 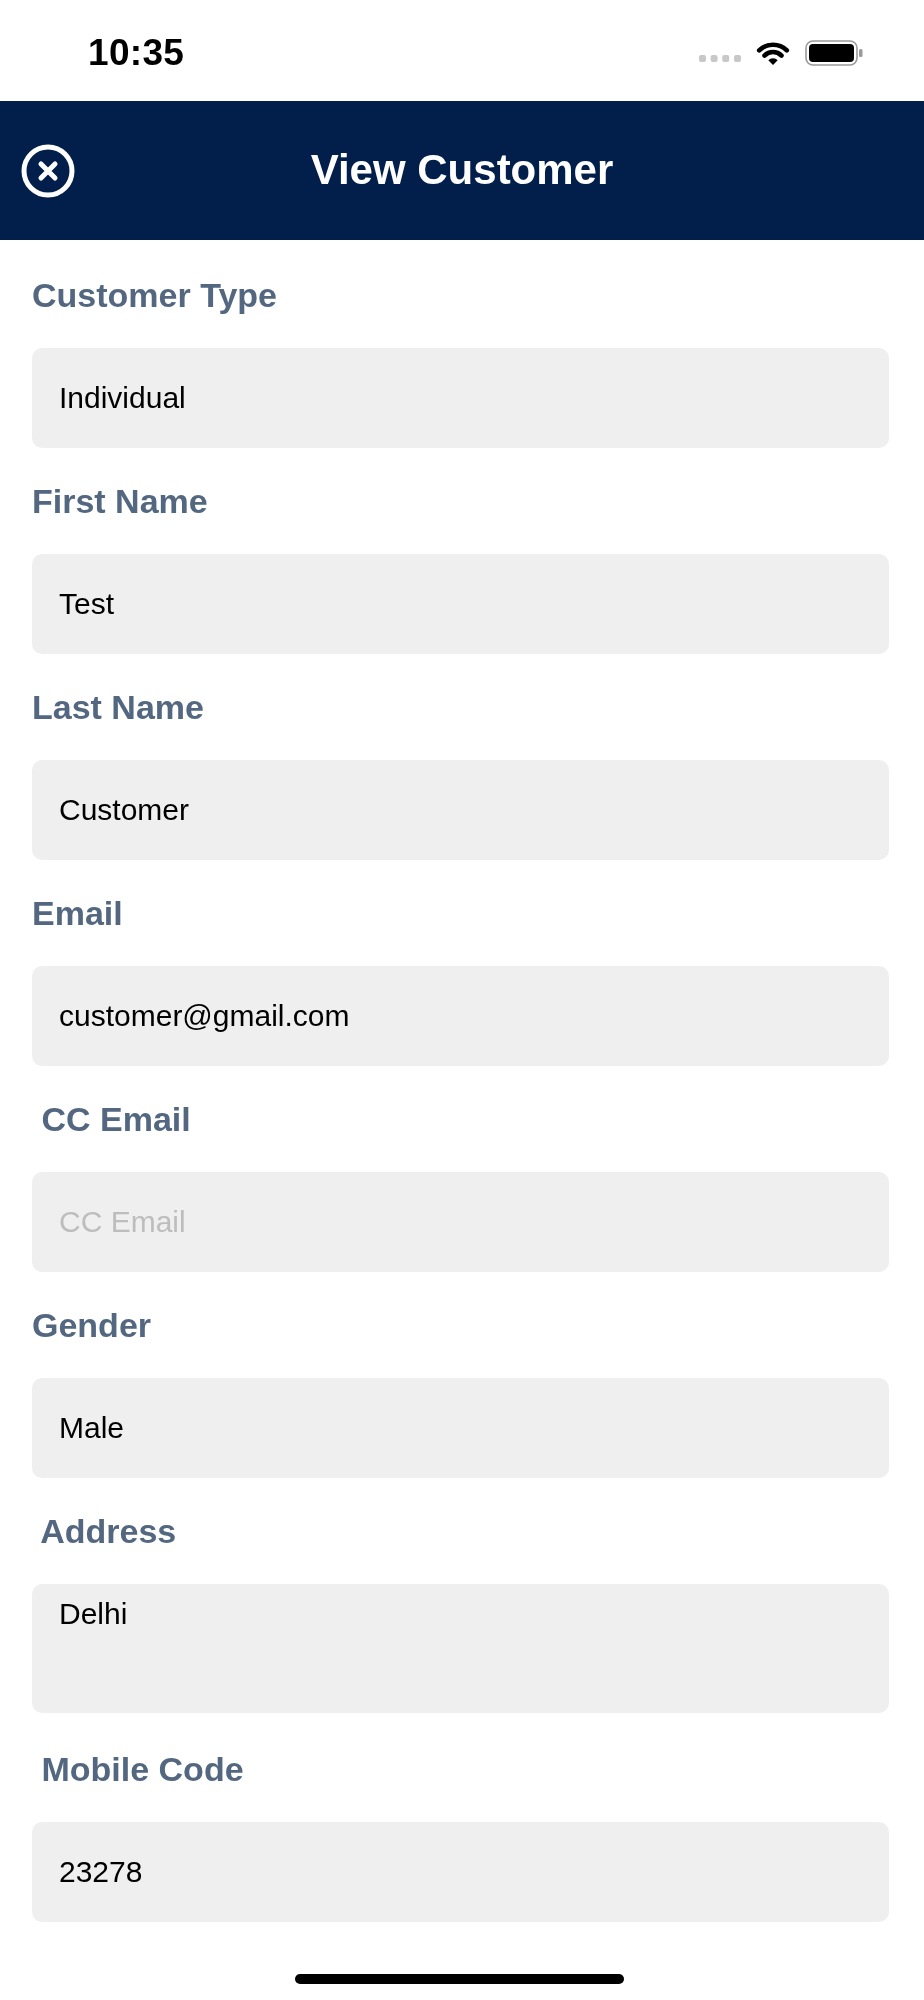 I want to click on input-field: Test, so click(x=460, y=604).